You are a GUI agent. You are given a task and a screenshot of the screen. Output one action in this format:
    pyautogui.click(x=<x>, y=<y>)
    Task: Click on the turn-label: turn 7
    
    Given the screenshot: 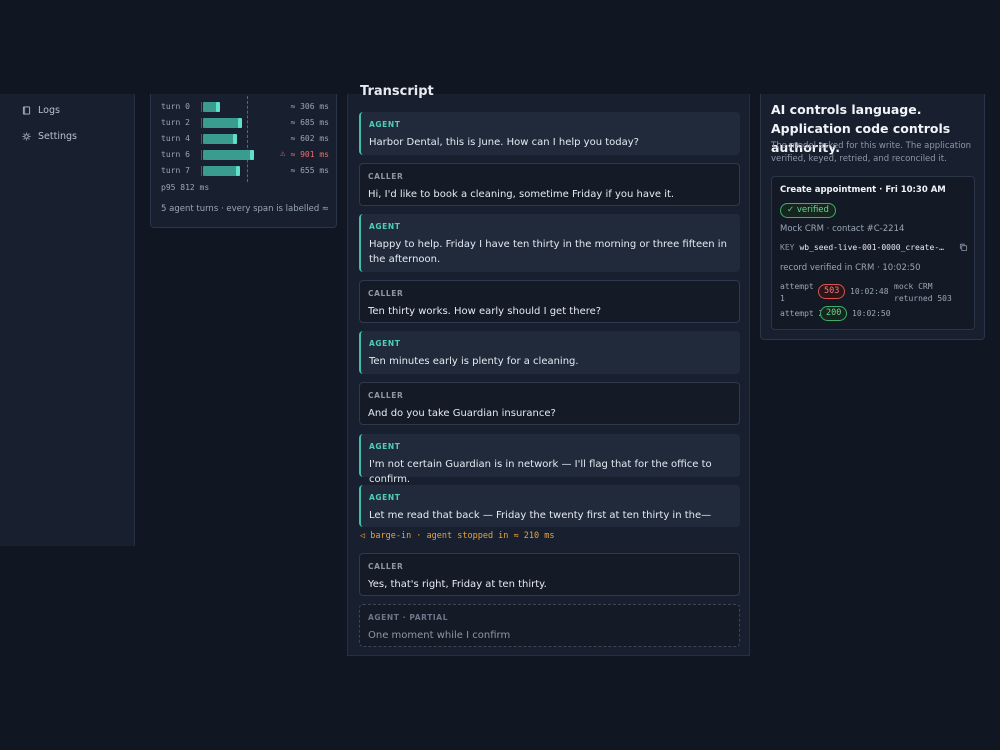 What is the action you would take?
    pyautogui.click(x=175, y=170)
    